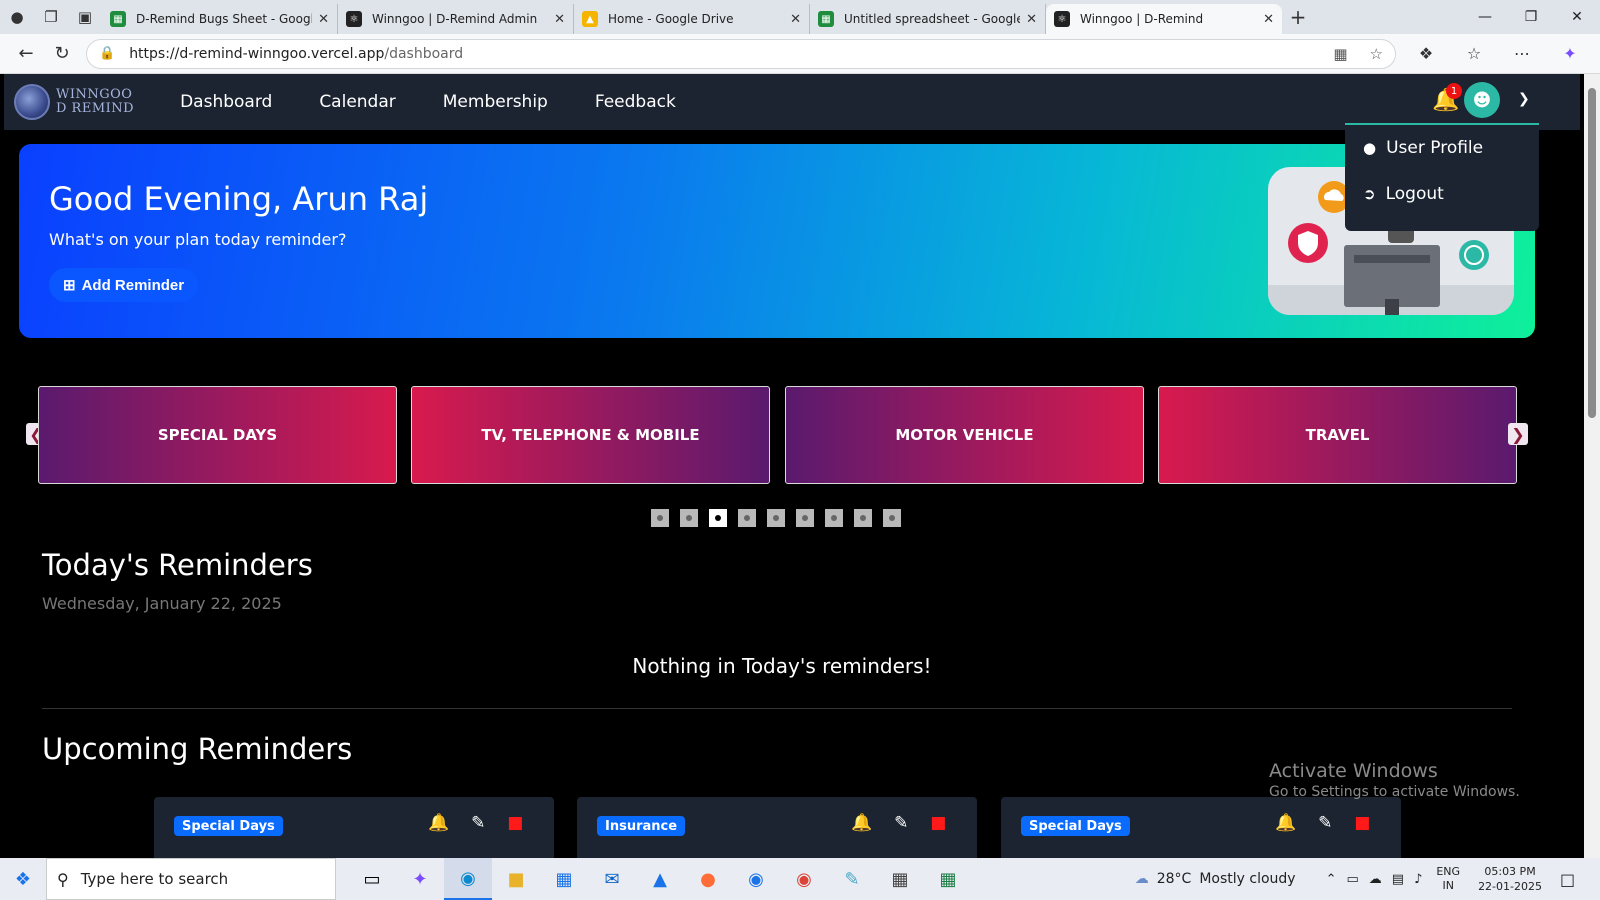  I want to click on notification-bell-icon: 🔔 1, so click(1447, 98).